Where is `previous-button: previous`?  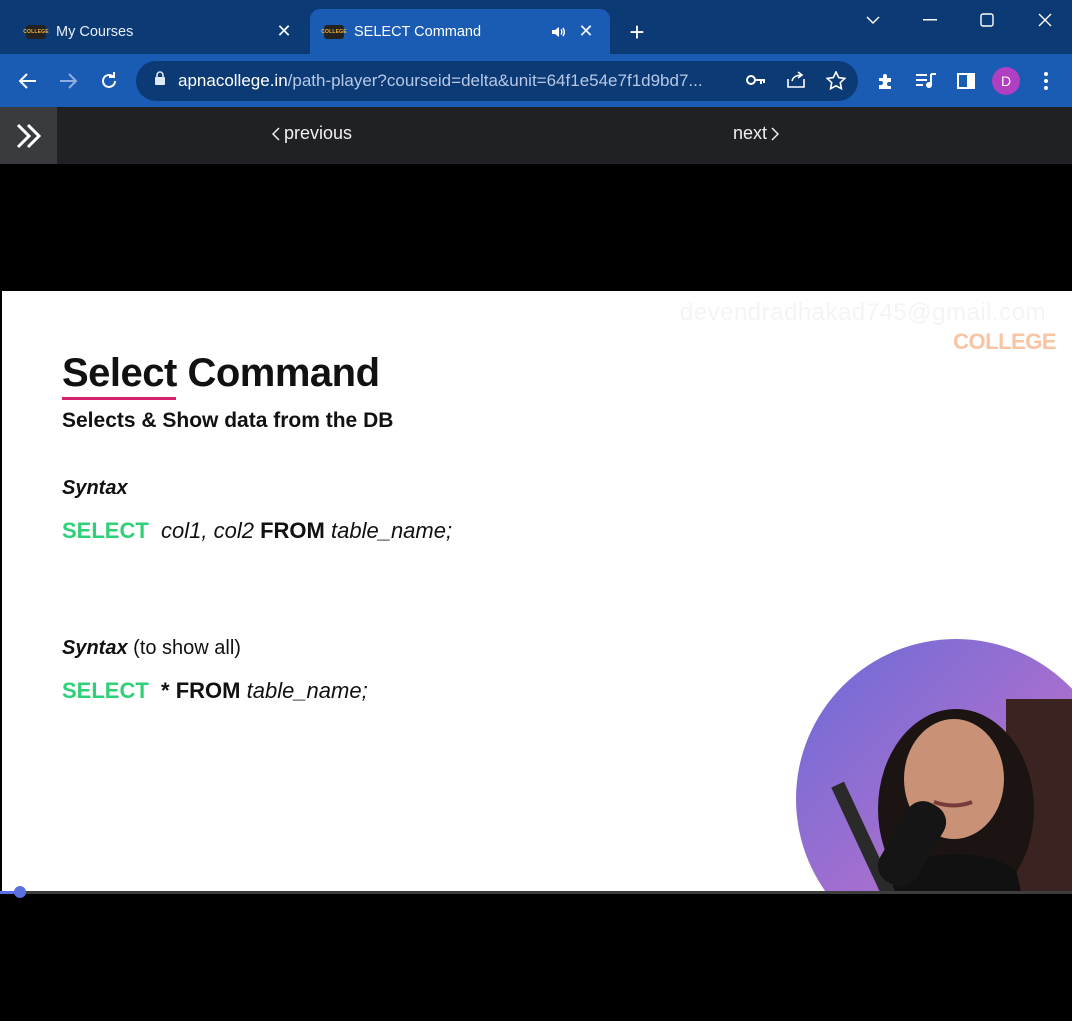
previous-button: previous is located at coordinates (312, 133).